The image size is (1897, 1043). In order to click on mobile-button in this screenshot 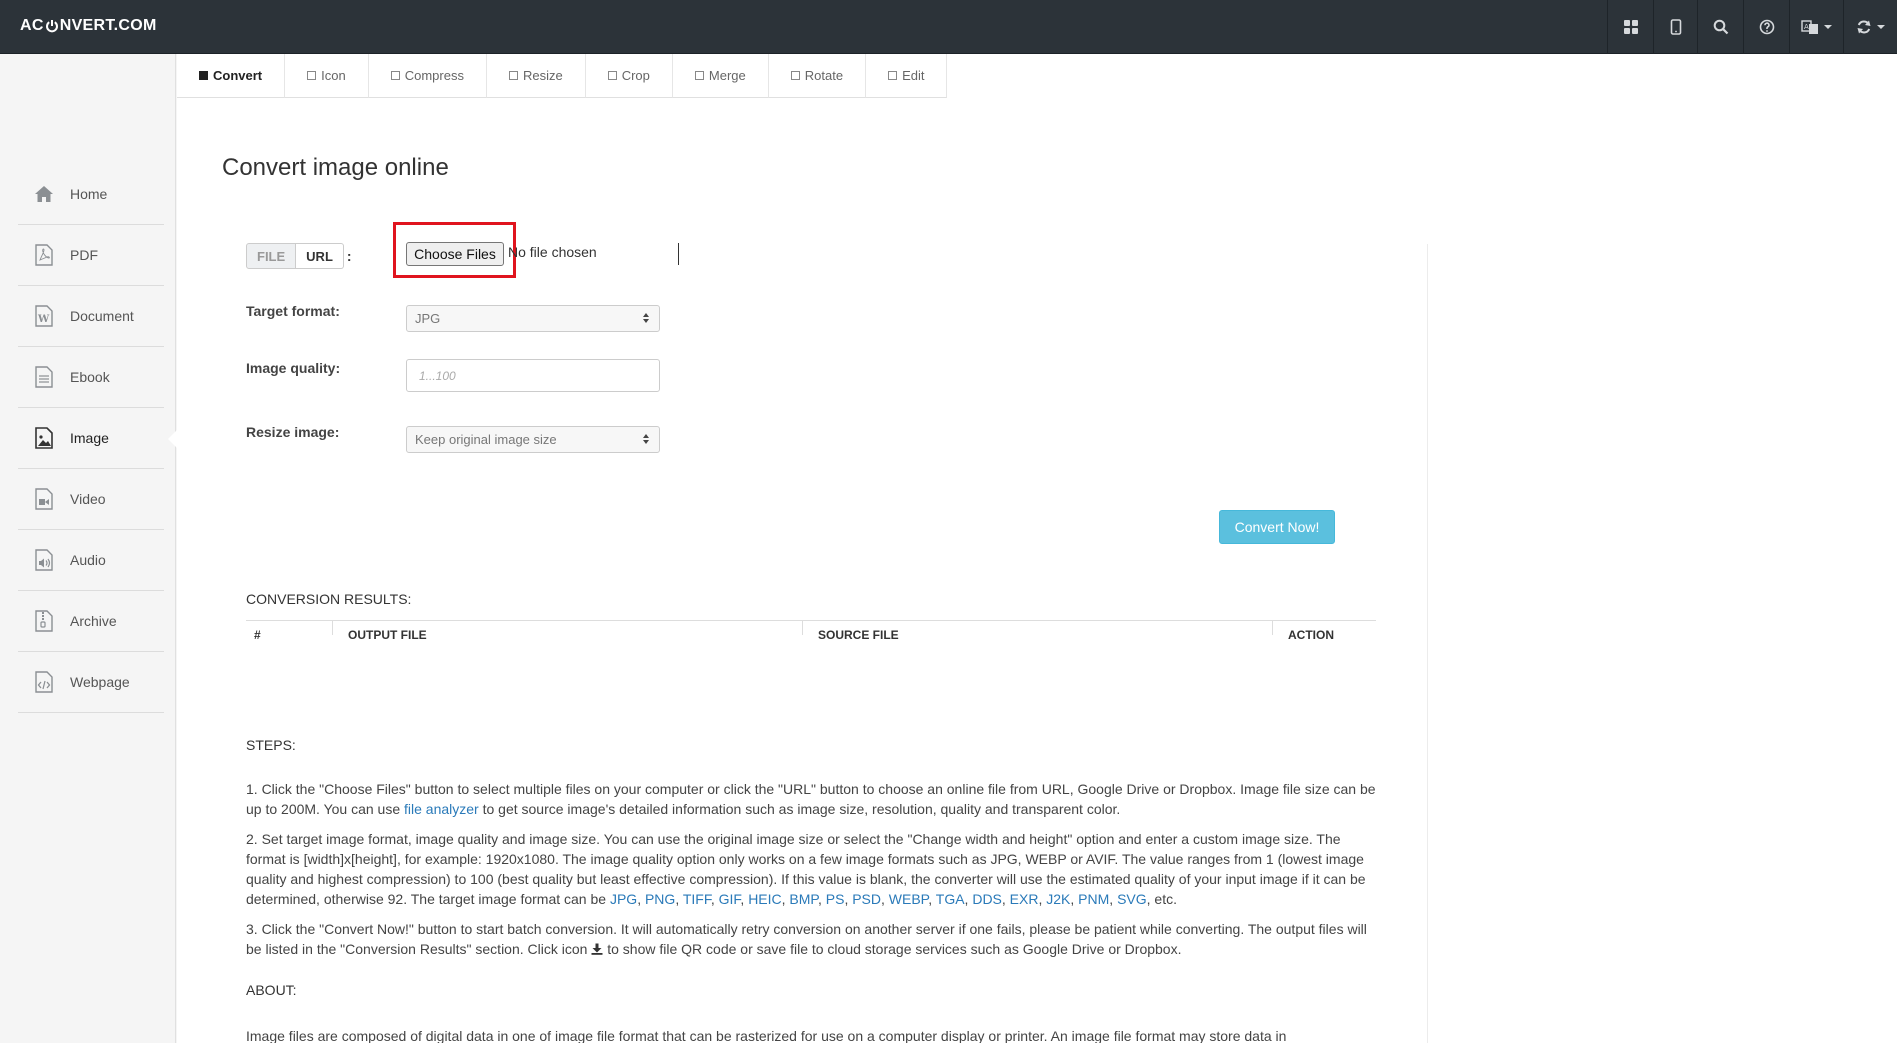, I will do `click(1675, 27)`.